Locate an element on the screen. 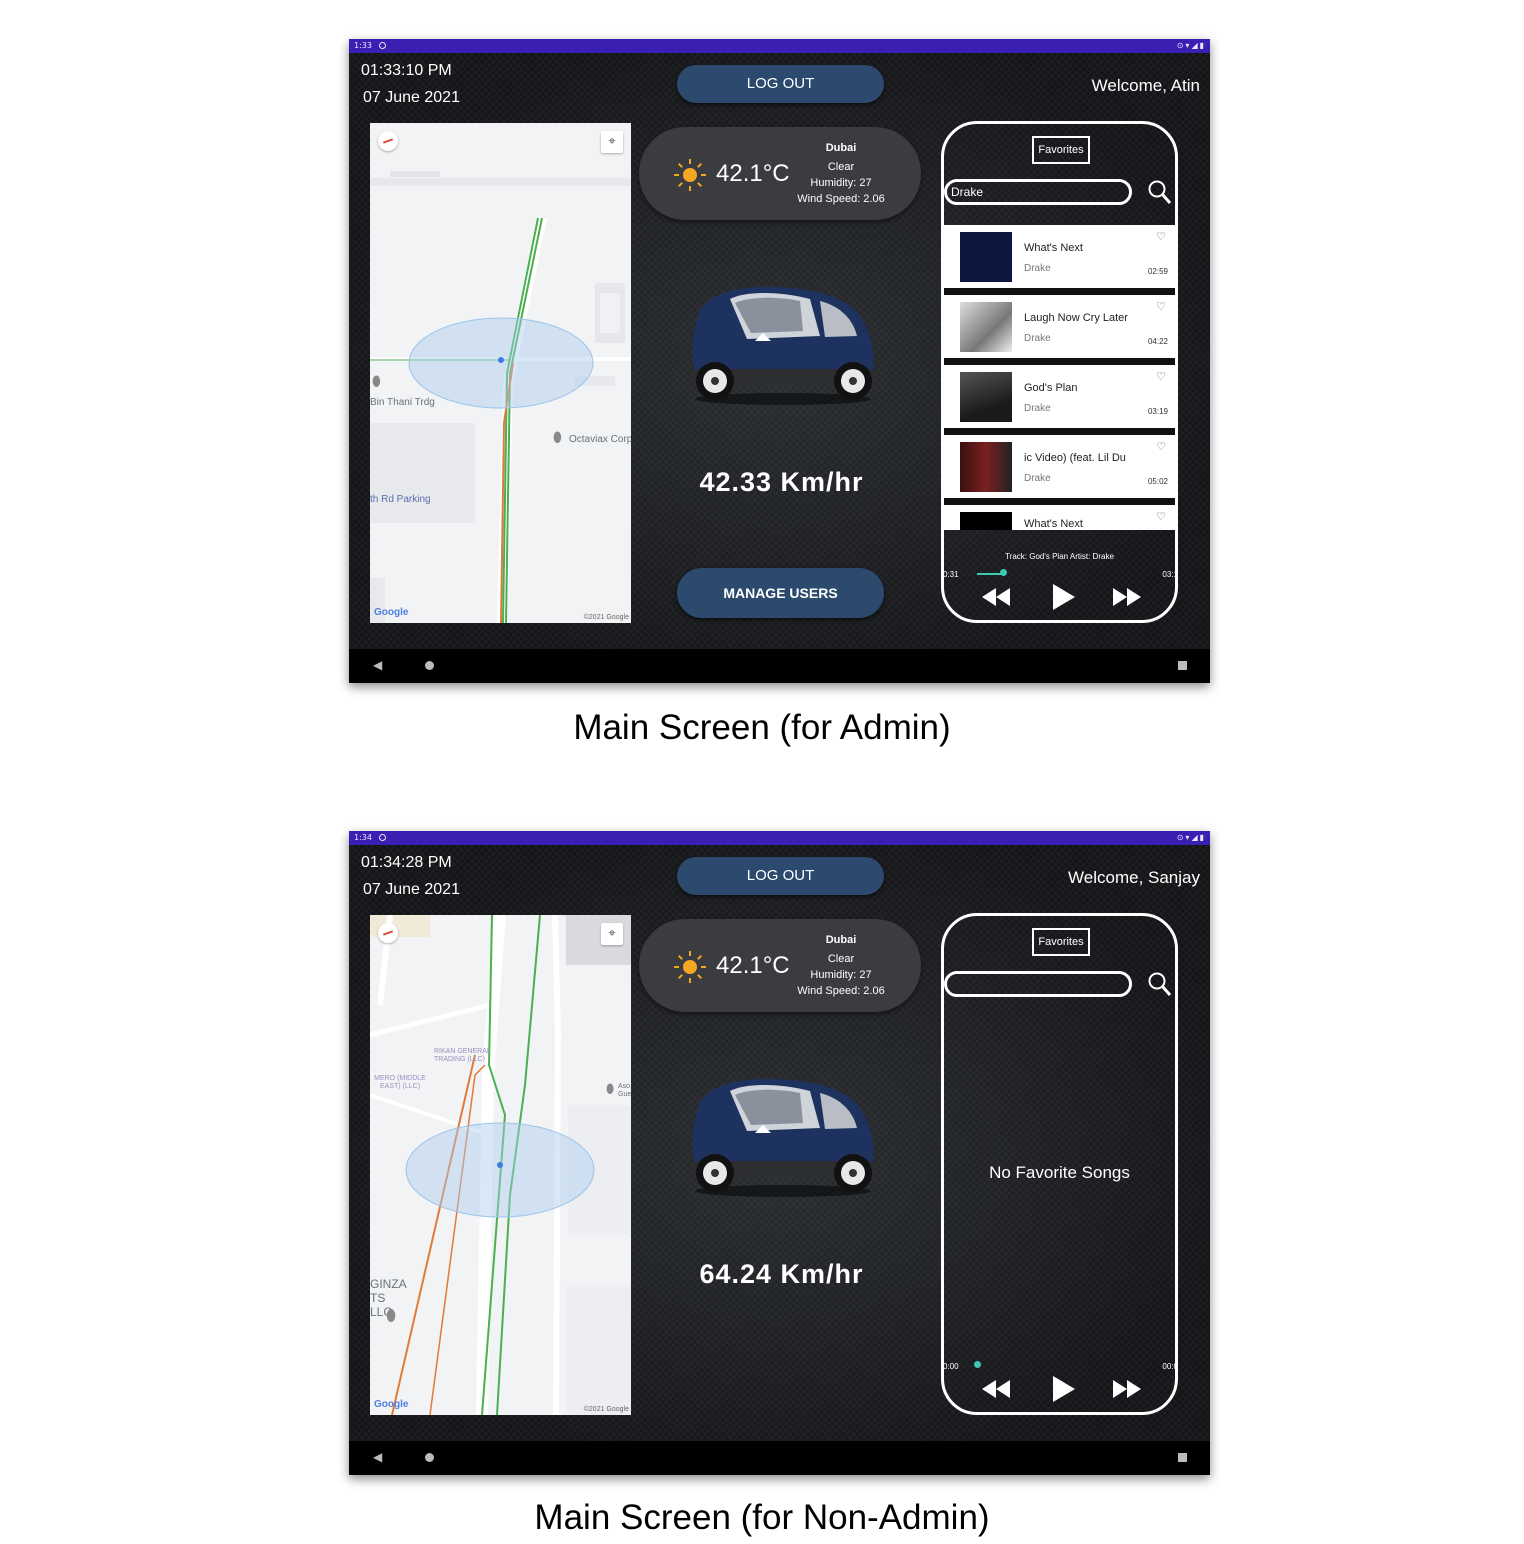  search-input: Drake is located at coordinates (1038, 192).